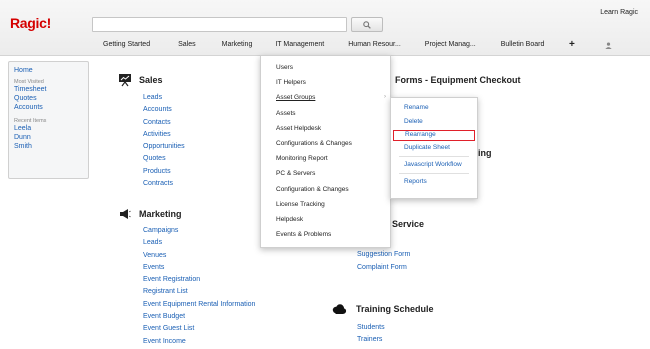  I want to click on training-schedule-section: Training Schedule Students Trainers, so click(382, 324).